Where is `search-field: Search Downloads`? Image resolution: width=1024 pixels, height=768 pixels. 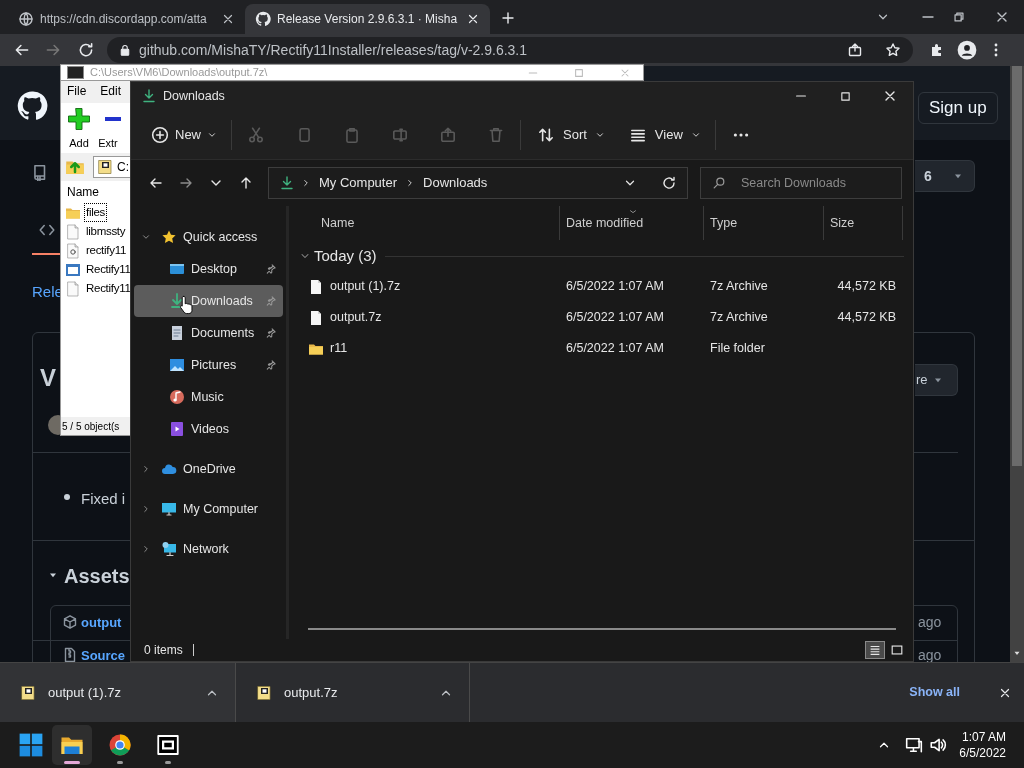
search-field: Search Downloads is located at coordinates (801, 183).